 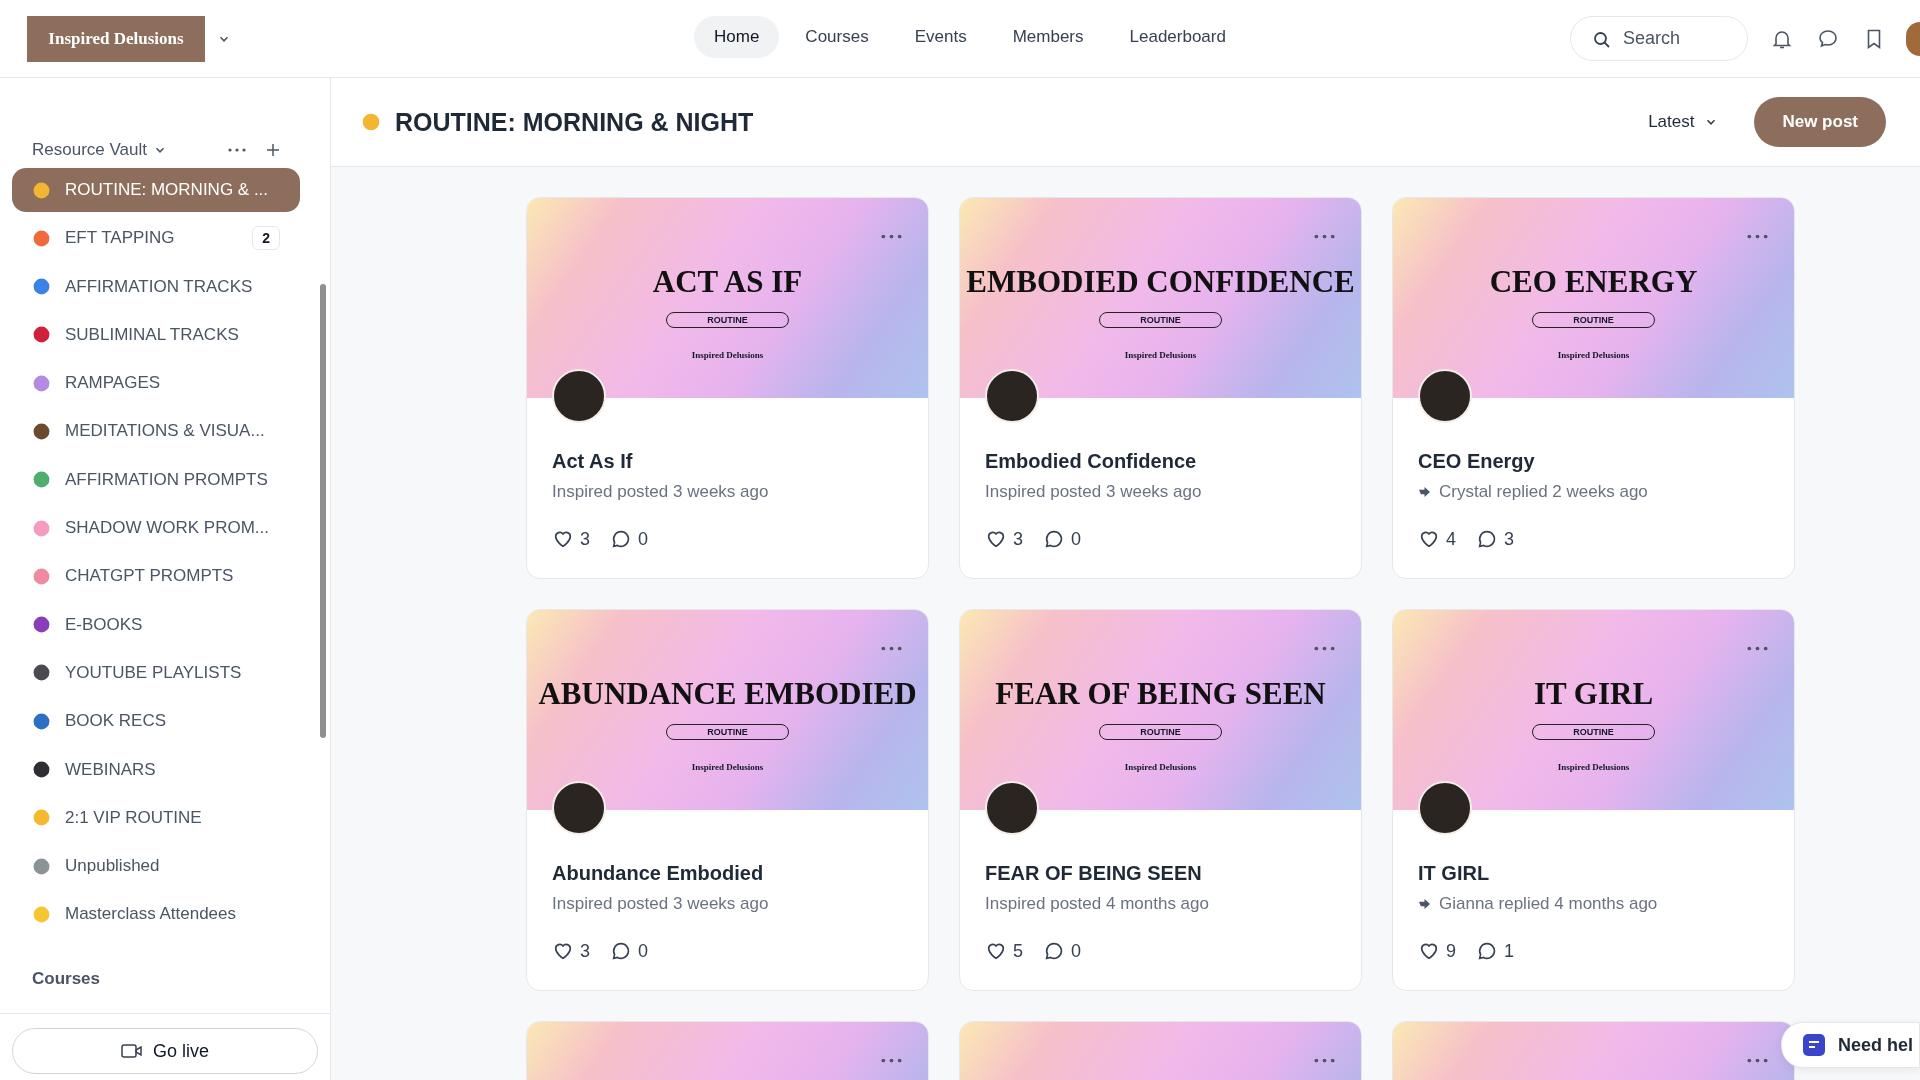 What do you see at coordinates (1593, 282) in the screenshot?
I see `cover-title: CEO ENERGY` at bounding box center [1593, 282].